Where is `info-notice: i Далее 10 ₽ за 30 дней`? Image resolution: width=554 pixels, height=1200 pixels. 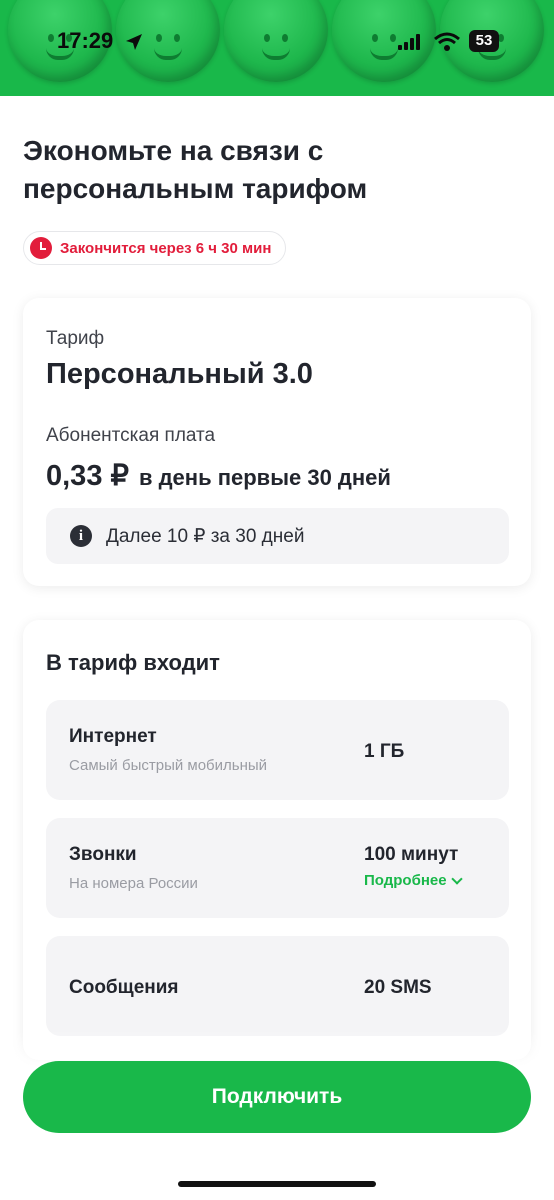 info-notice: i Далее 10 ₽ за 30 дней is located at coordinates (277, 536).